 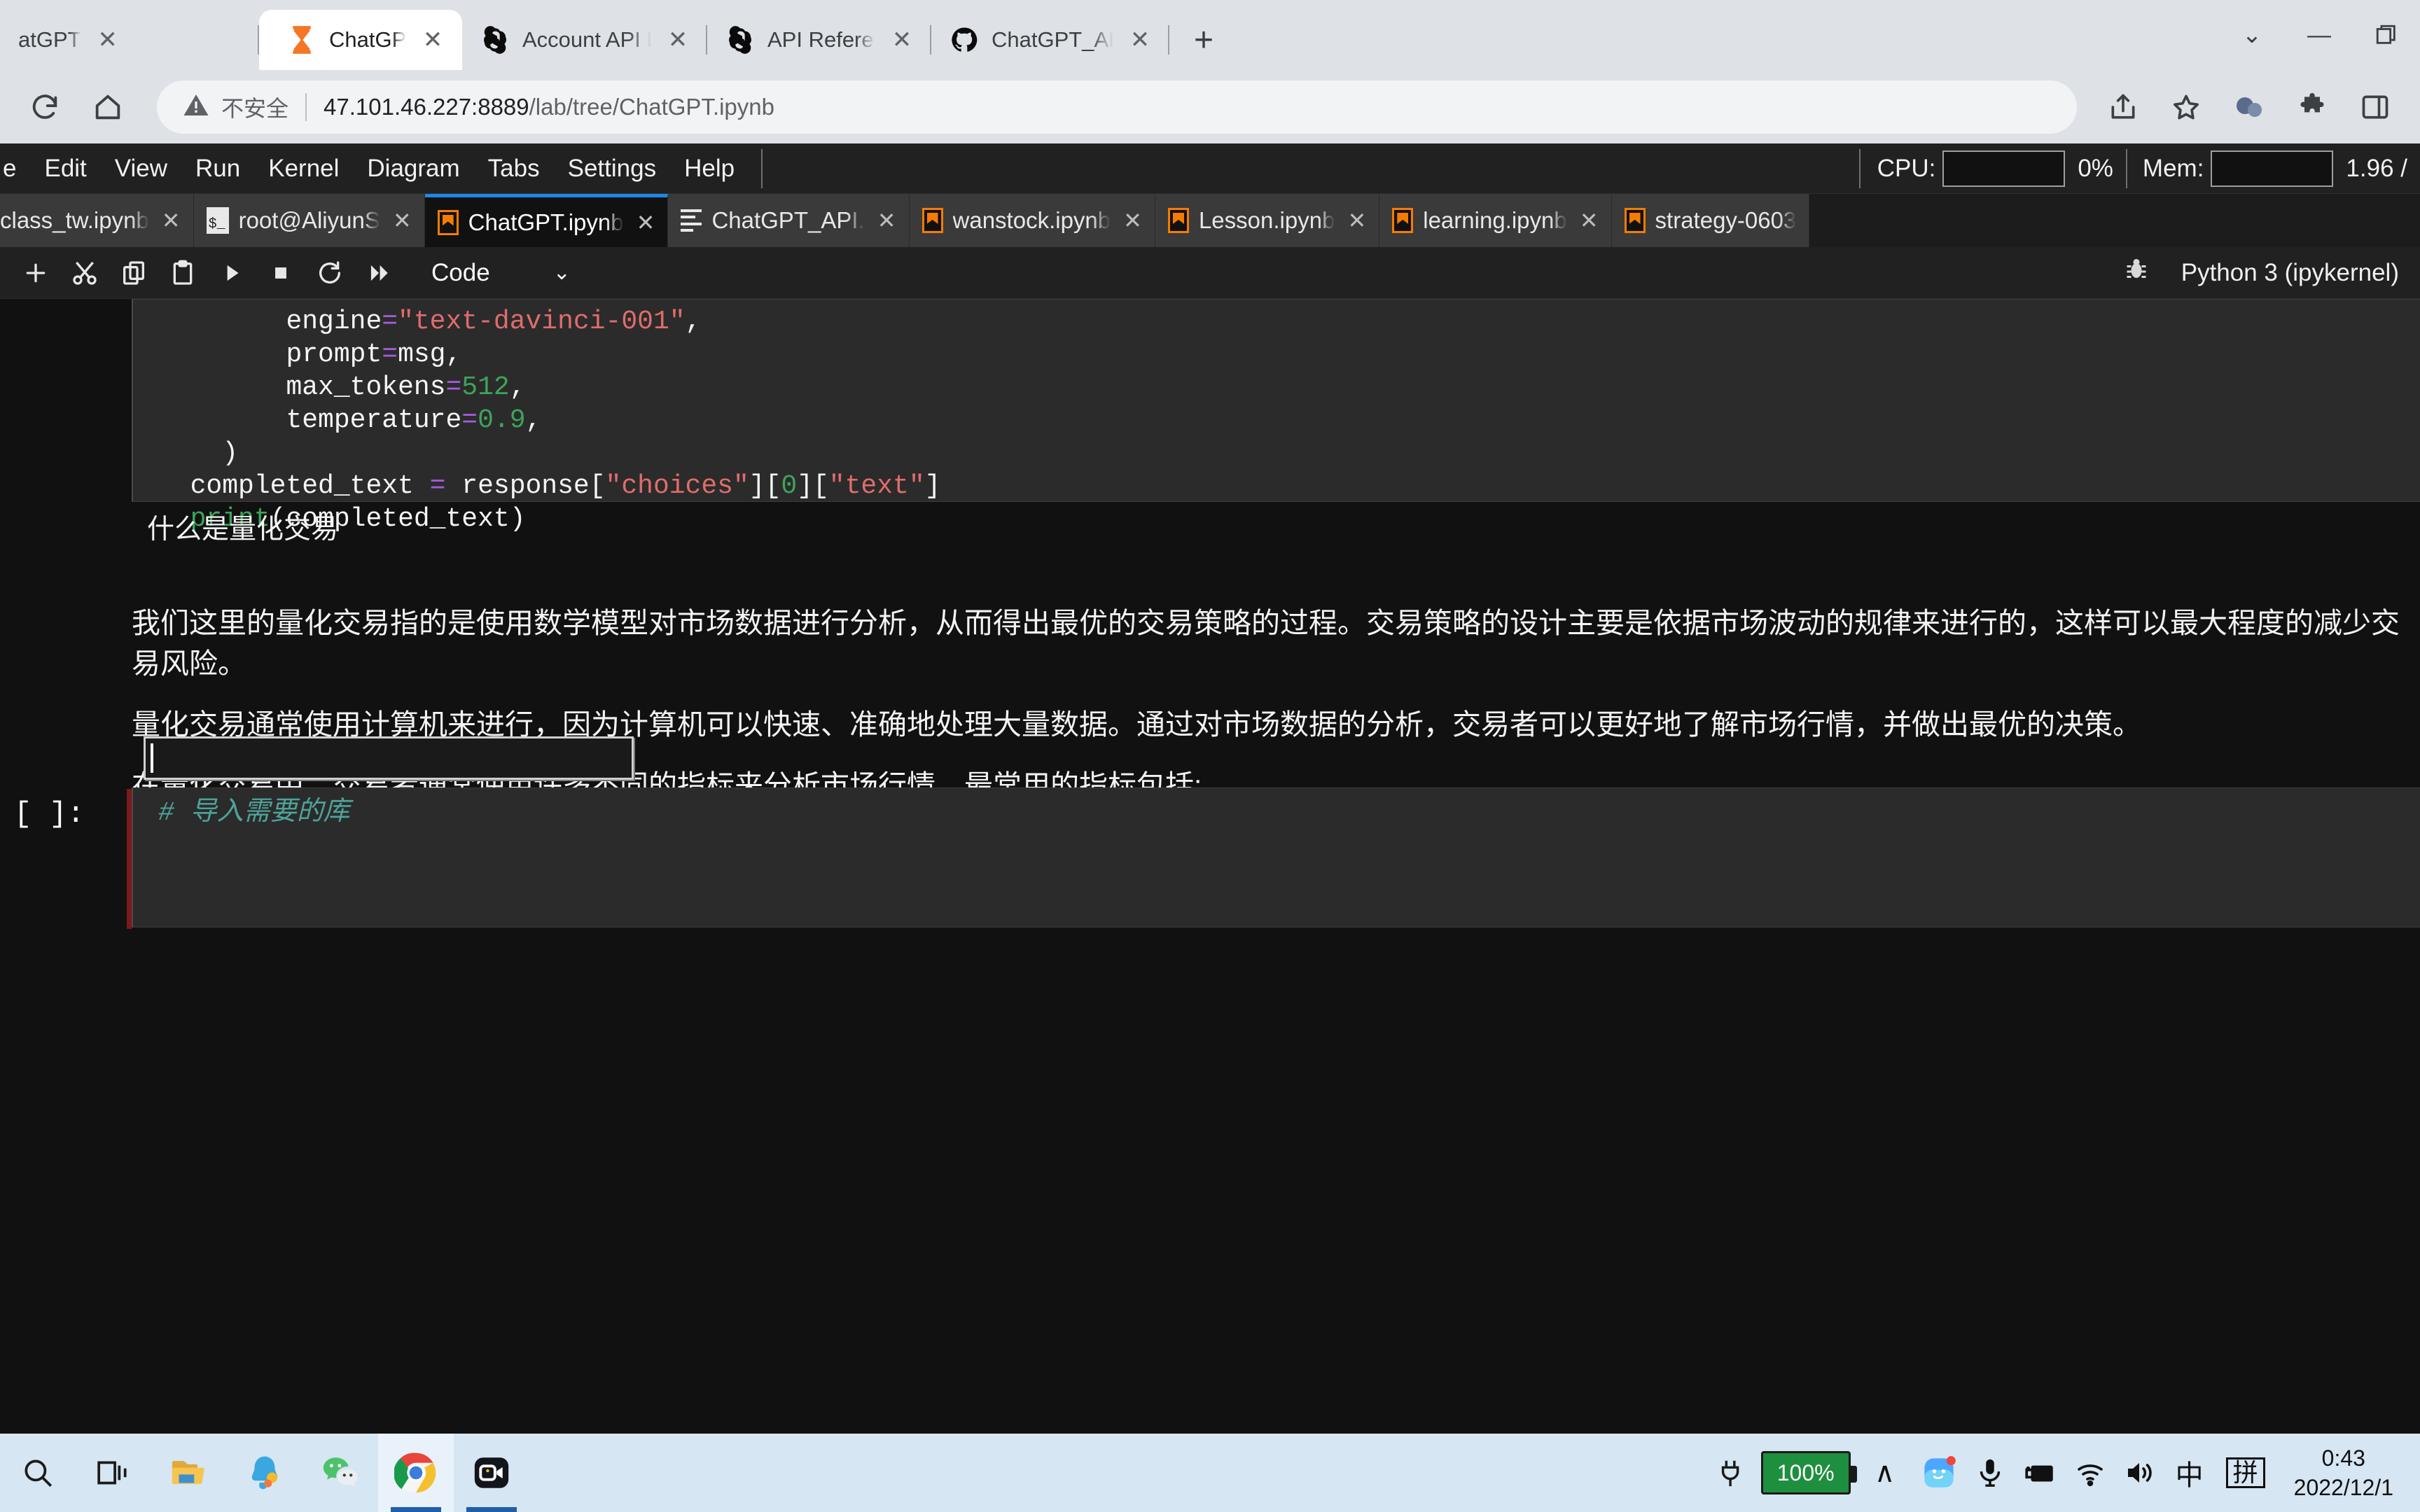 I want to click on doc-tab-terminal: $_ root@AliyunS ✕, so click(x=309, y=220).